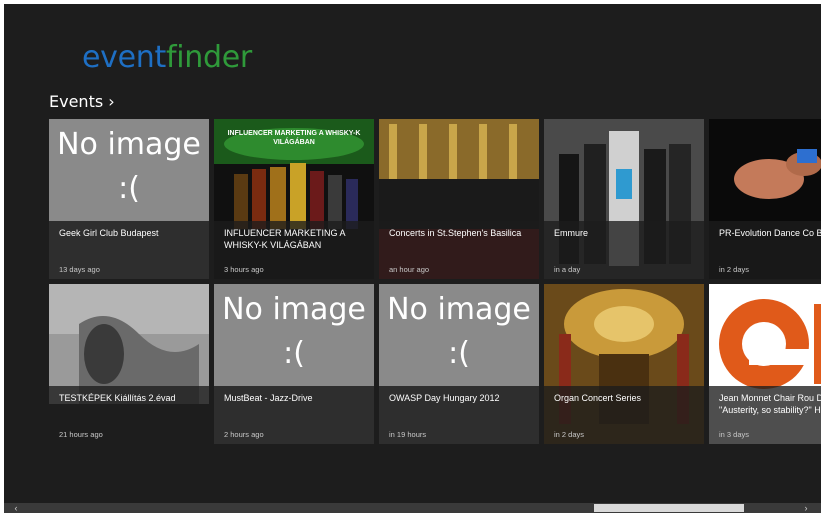 The image size is (827, 517). What do you see at coordinates (624, 415) in the screenshot?
I see `tile-caption: Organ Concert Series in 2 days` at bounding box center [624, 415].